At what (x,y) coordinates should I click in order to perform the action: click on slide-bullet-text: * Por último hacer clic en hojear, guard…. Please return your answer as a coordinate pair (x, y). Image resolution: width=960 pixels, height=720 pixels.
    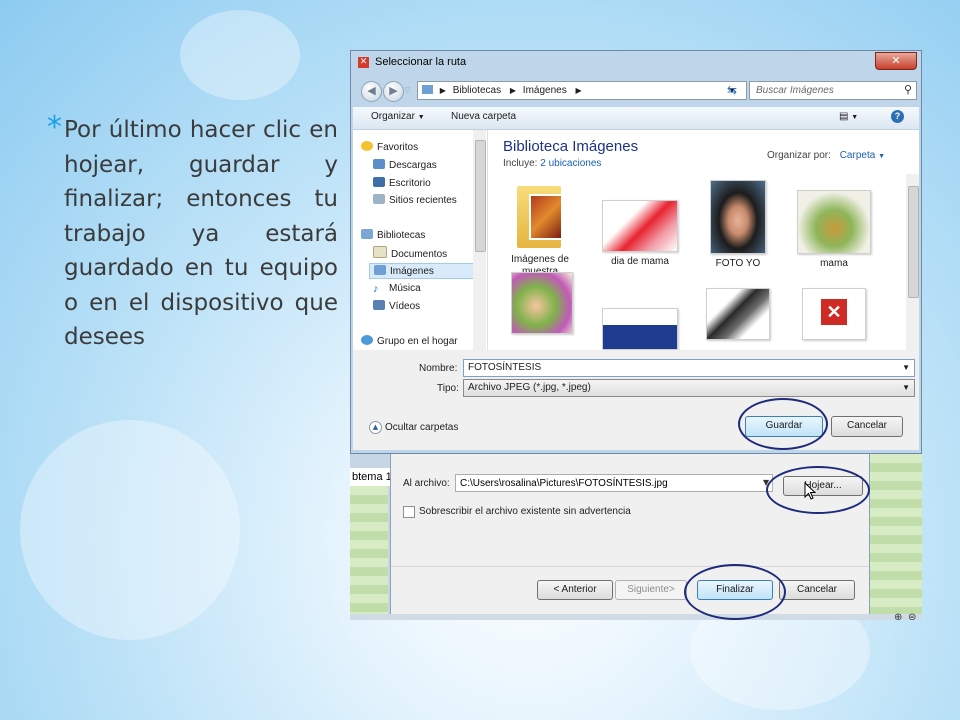
    Looking at the image, I should click on (192, 232).